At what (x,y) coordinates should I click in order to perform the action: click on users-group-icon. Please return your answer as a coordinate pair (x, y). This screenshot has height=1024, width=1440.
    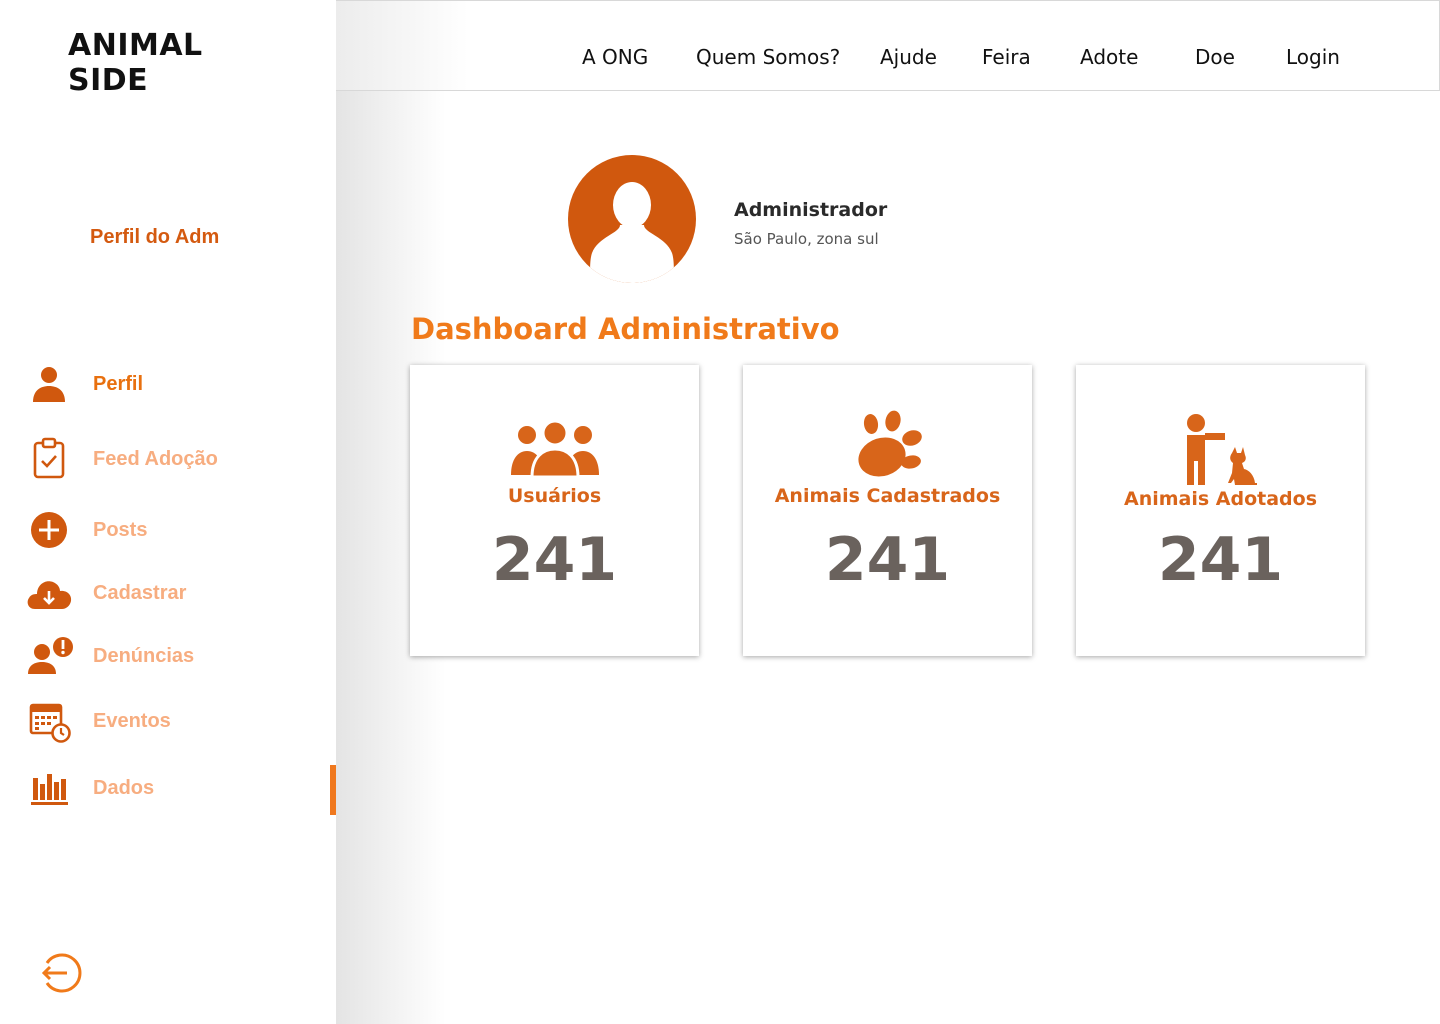
    Looking at the image, I should click on (554, 448).